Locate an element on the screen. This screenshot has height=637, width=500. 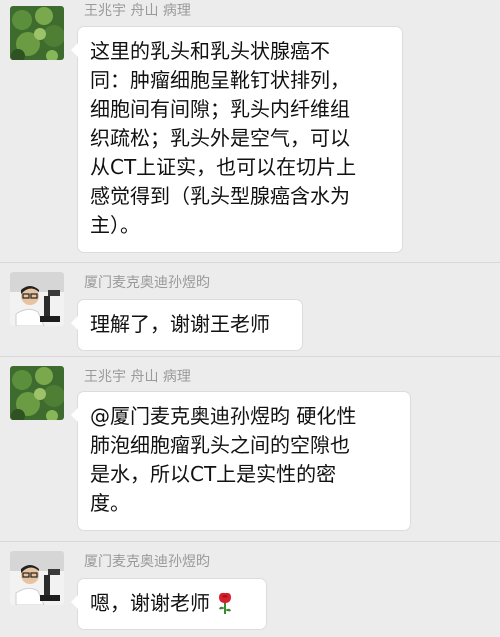
message-line: 主）。 is located at coordinates (115, 225).